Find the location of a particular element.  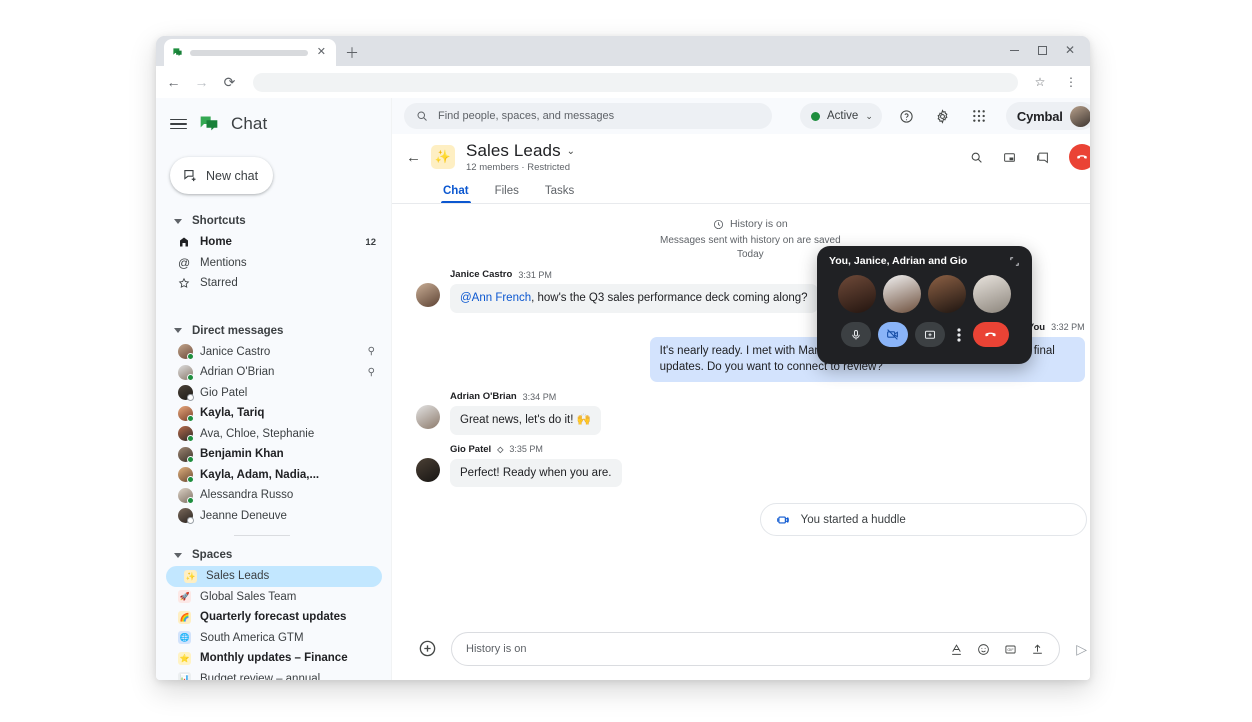

message-author: Janice Castro is located at coordinates (481, 274).